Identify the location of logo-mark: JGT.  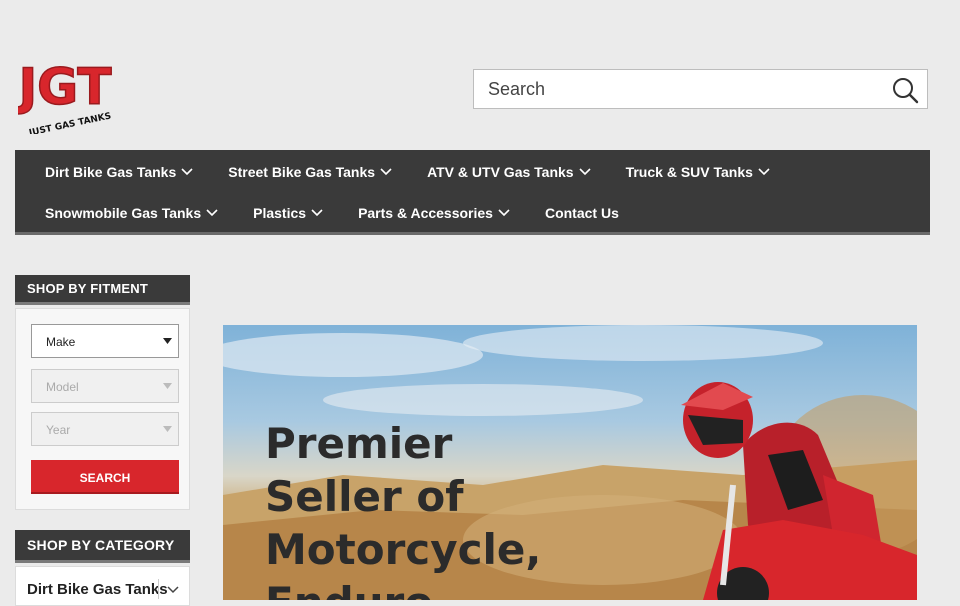
(64, 87).